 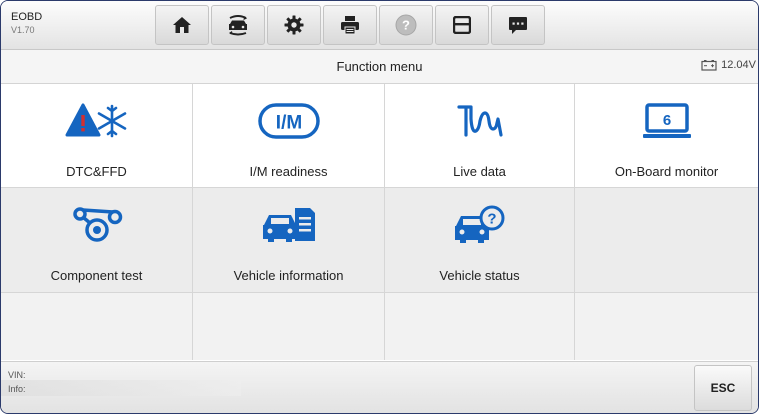 What do you see at coordinates (23, 30) in the screenshot?
I see `app-version: V1.70` at bounding box center [23, 30].